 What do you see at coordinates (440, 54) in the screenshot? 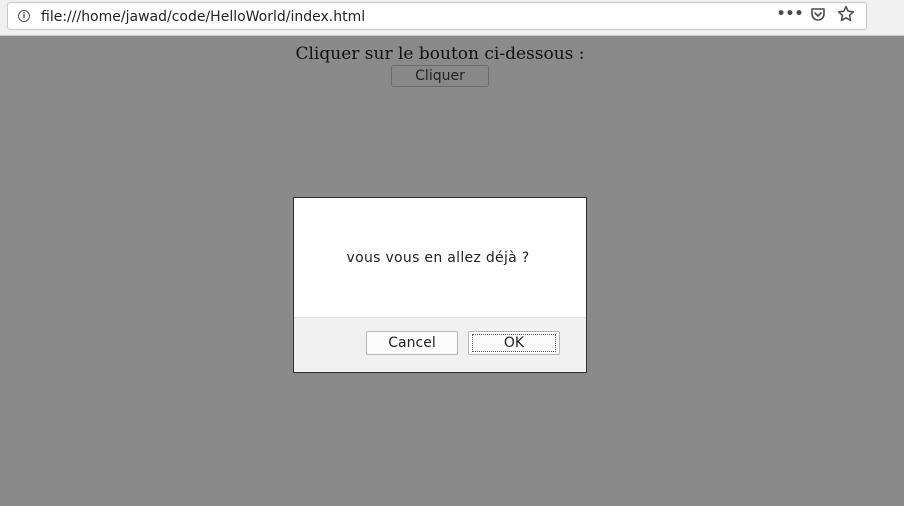
I see `instruction-text: Cliquer sur le bouton ci-dessous :` at bounding box center [440, 54].